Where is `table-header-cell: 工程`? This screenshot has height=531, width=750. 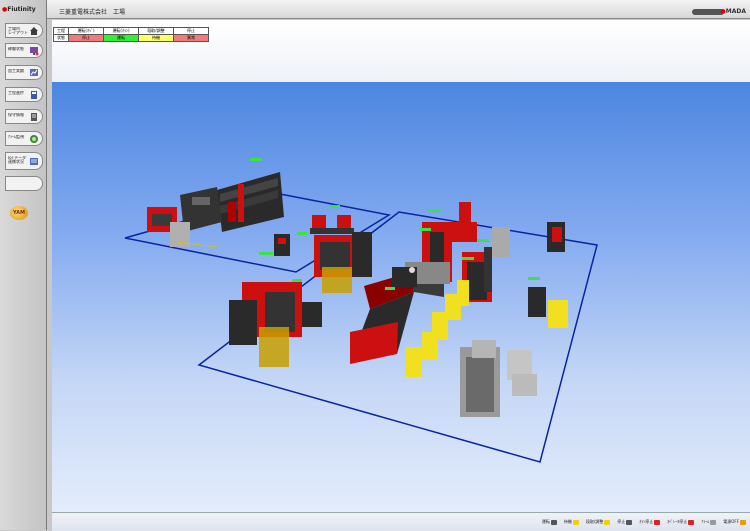
table-header-cell: 工程 is located at coordinates (61, 31).